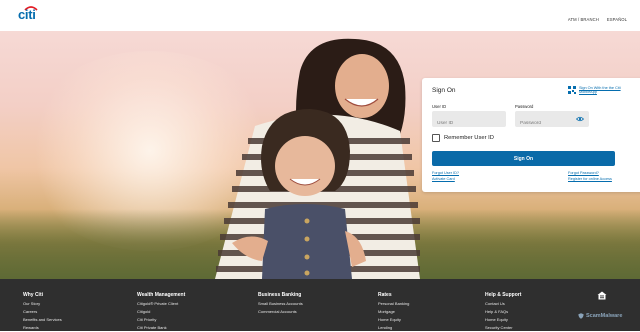 Image resolution: width=640 pixels, height=332 pixels. I want to click on footer-link: Help & FAQs, so click(503, 312).